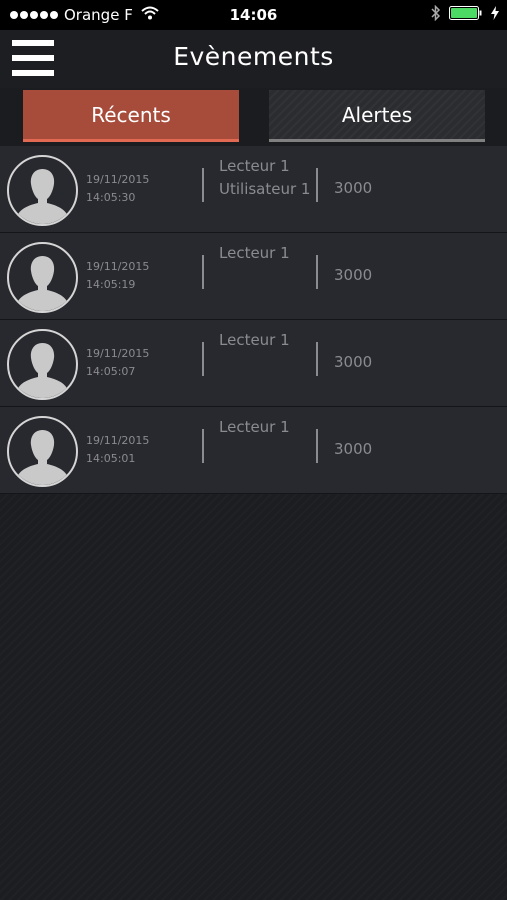 The image size is (507, 900). I want to click on event-time: 14:05:07, so click(111, 371).